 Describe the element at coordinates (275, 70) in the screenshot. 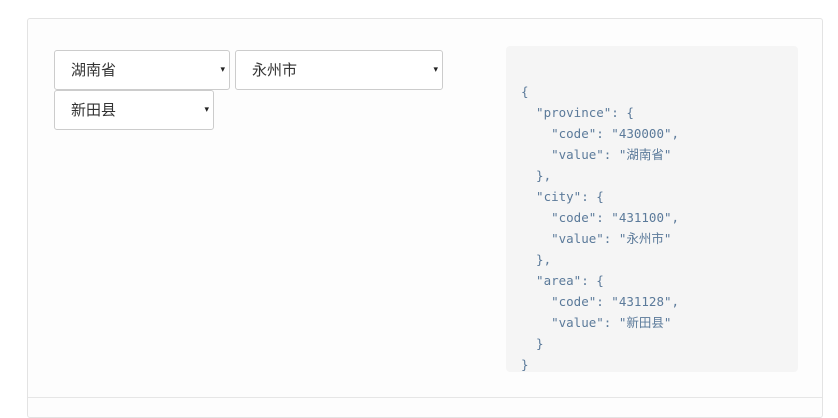

I see `city-select-value: 永州市` at that location.